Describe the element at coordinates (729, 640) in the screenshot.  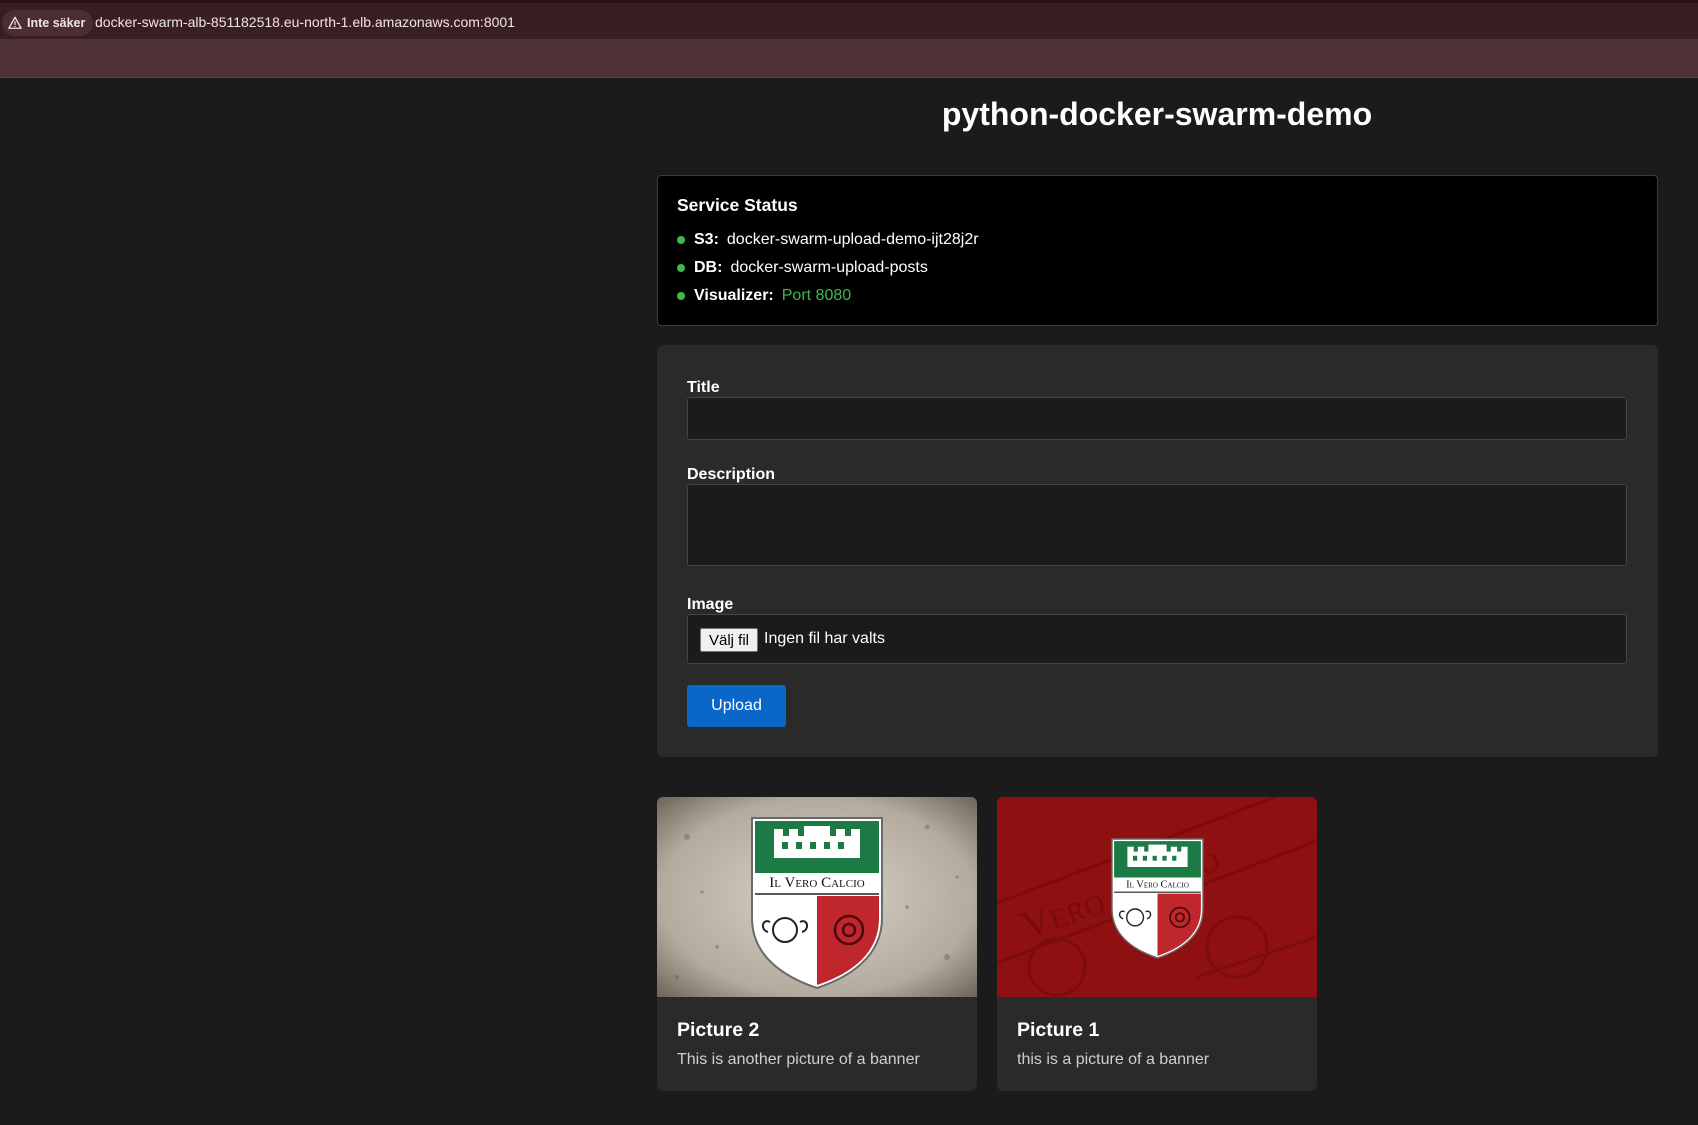
I see `choose-file-button: Välj fil` at that location.